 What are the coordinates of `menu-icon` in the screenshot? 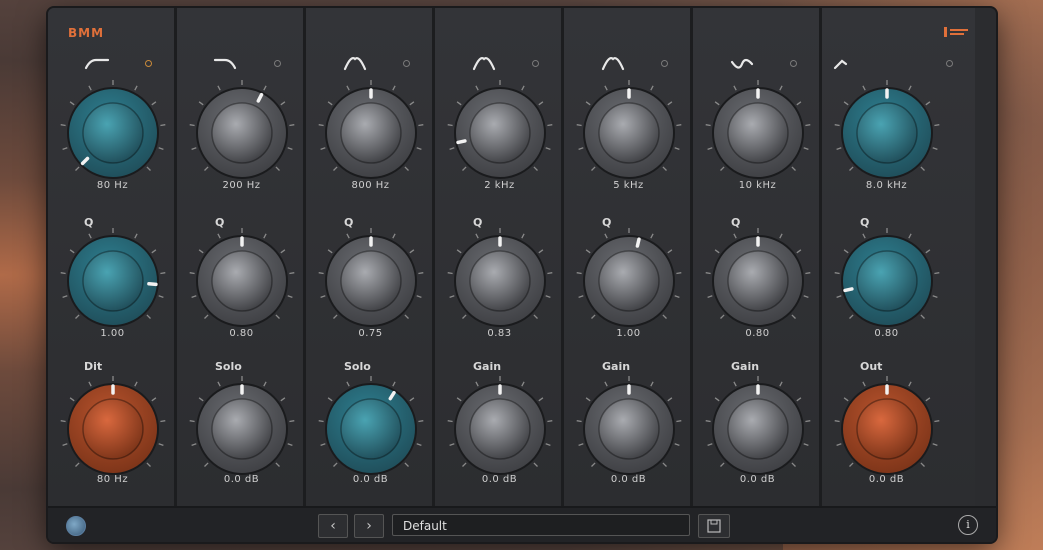 It's located at (956, 33).